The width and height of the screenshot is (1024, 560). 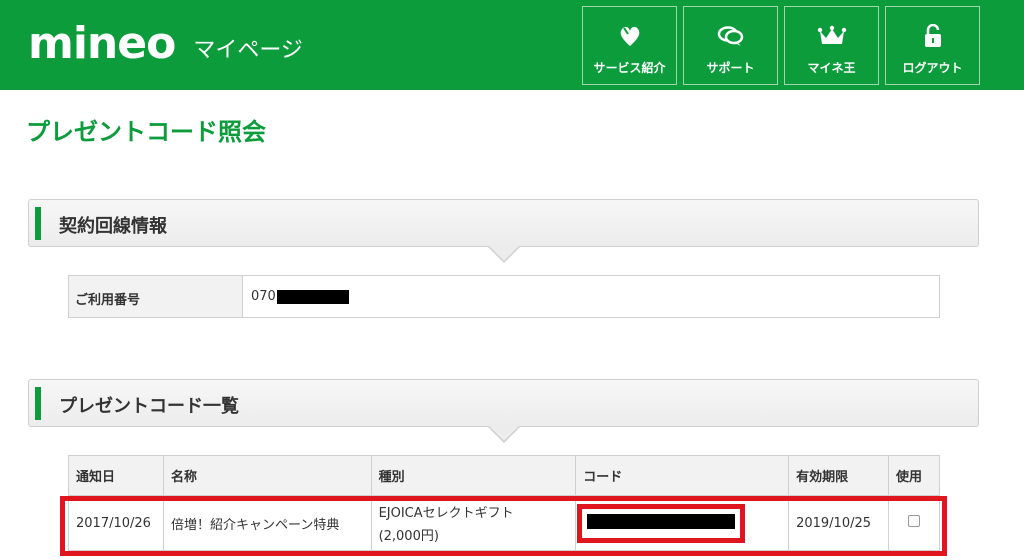 I want to click on crown-icon, so click(x=832, y=36).